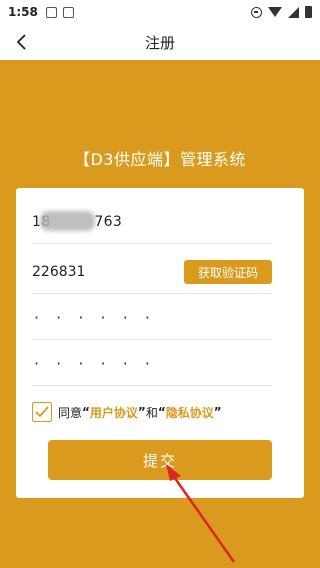  Describe the element at coordinates (228, 272) in the screenshot. I see `get-code-button: 获取验证码` at that location.